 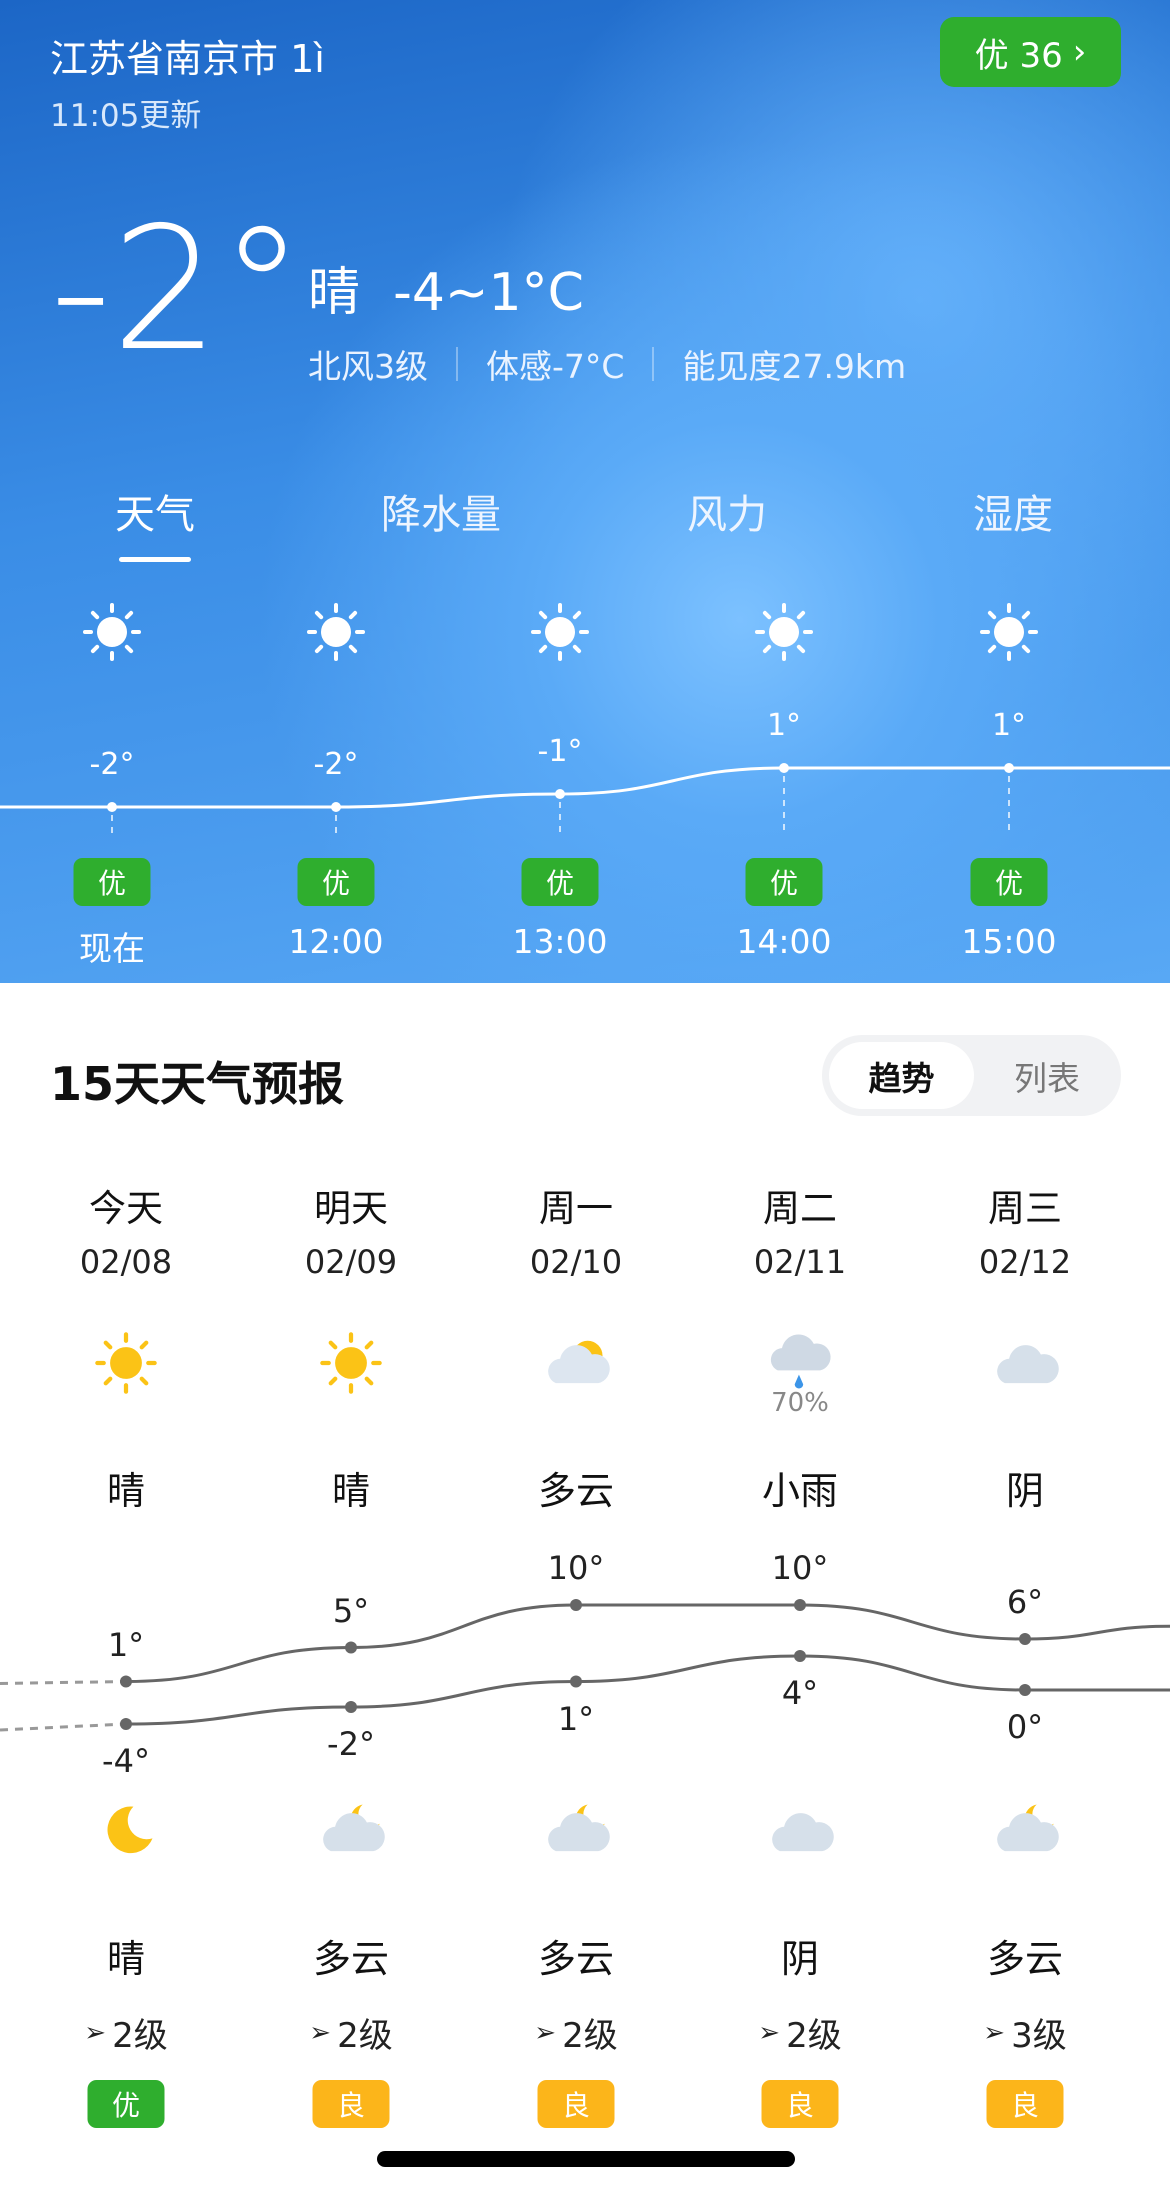 I want to click on night-desc: 晴, so click(x=126, y=1959).